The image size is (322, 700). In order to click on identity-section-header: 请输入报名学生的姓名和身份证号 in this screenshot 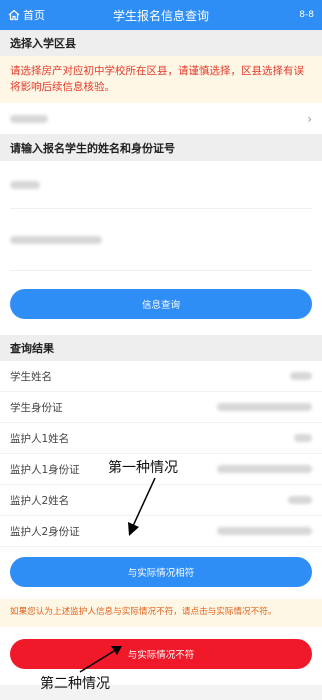, I will do `click(161, 148)`.